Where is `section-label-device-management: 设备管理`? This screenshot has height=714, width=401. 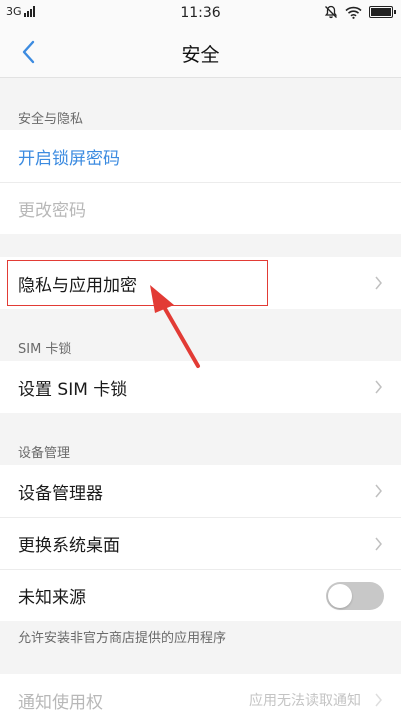 section-label-device-management: 设备管理 is located at coordinates (44, 453).